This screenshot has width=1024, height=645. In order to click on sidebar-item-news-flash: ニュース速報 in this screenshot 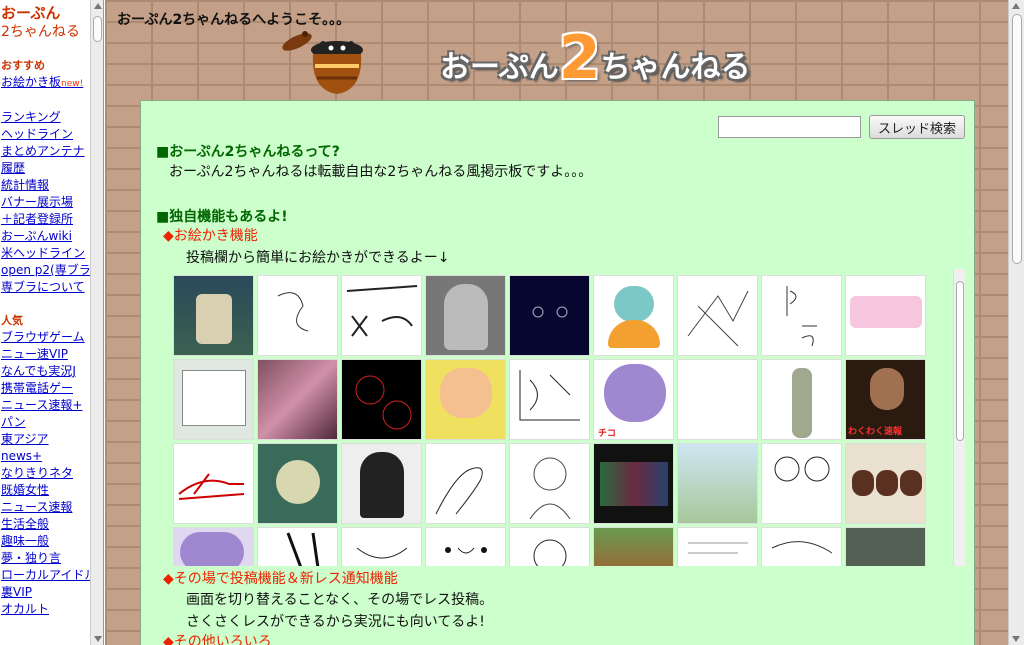, I will do `click(51, 507)`.